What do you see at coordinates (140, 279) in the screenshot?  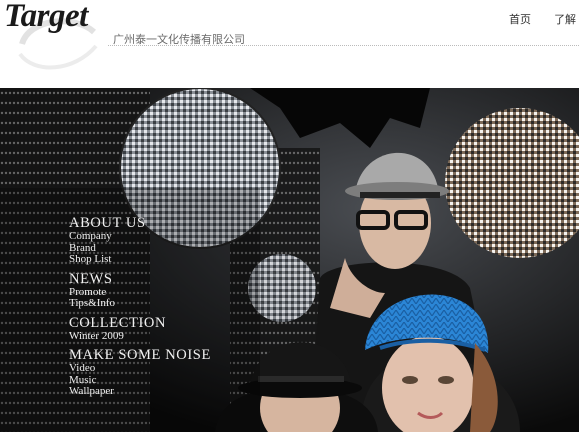 I see `menu-section-news: NEWS` at bounding box center [140, 279].